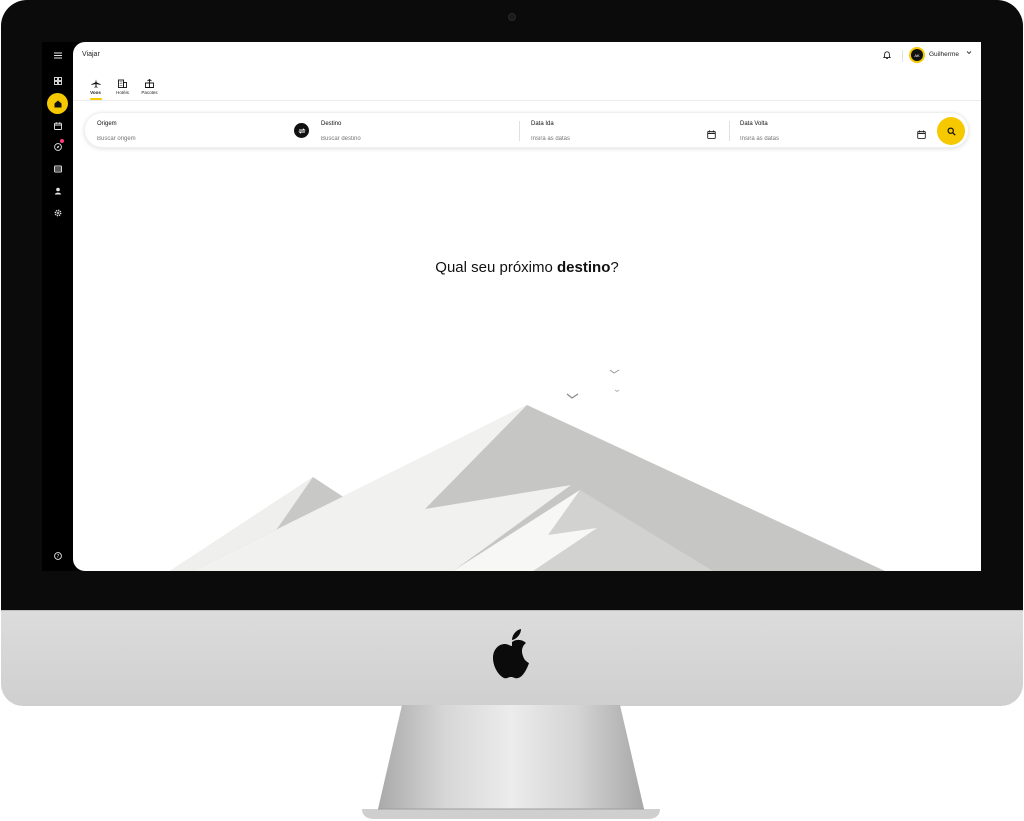 This screenshot has height=821, width=1024. What do you see at coordinates (57, 212) in the screenshot?
I see `settings-icon` at bounding box center [57, 212].